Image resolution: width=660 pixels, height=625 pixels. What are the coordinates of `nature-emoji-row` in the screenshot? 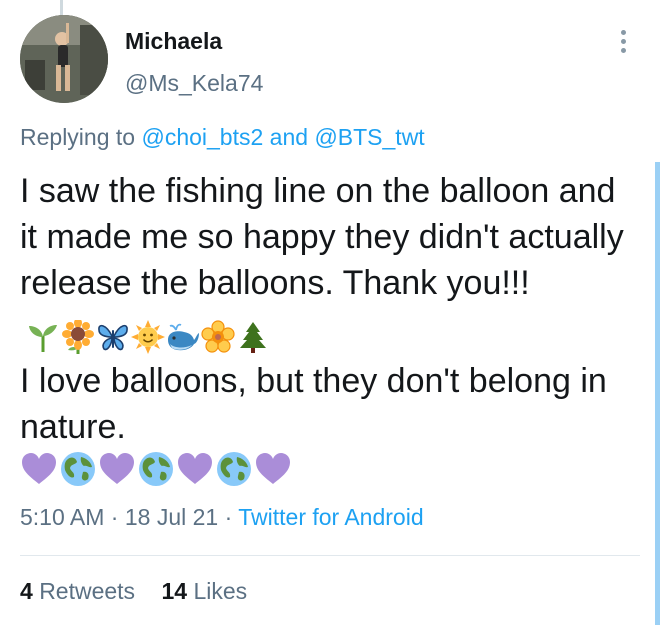 It's located at (148, 335).